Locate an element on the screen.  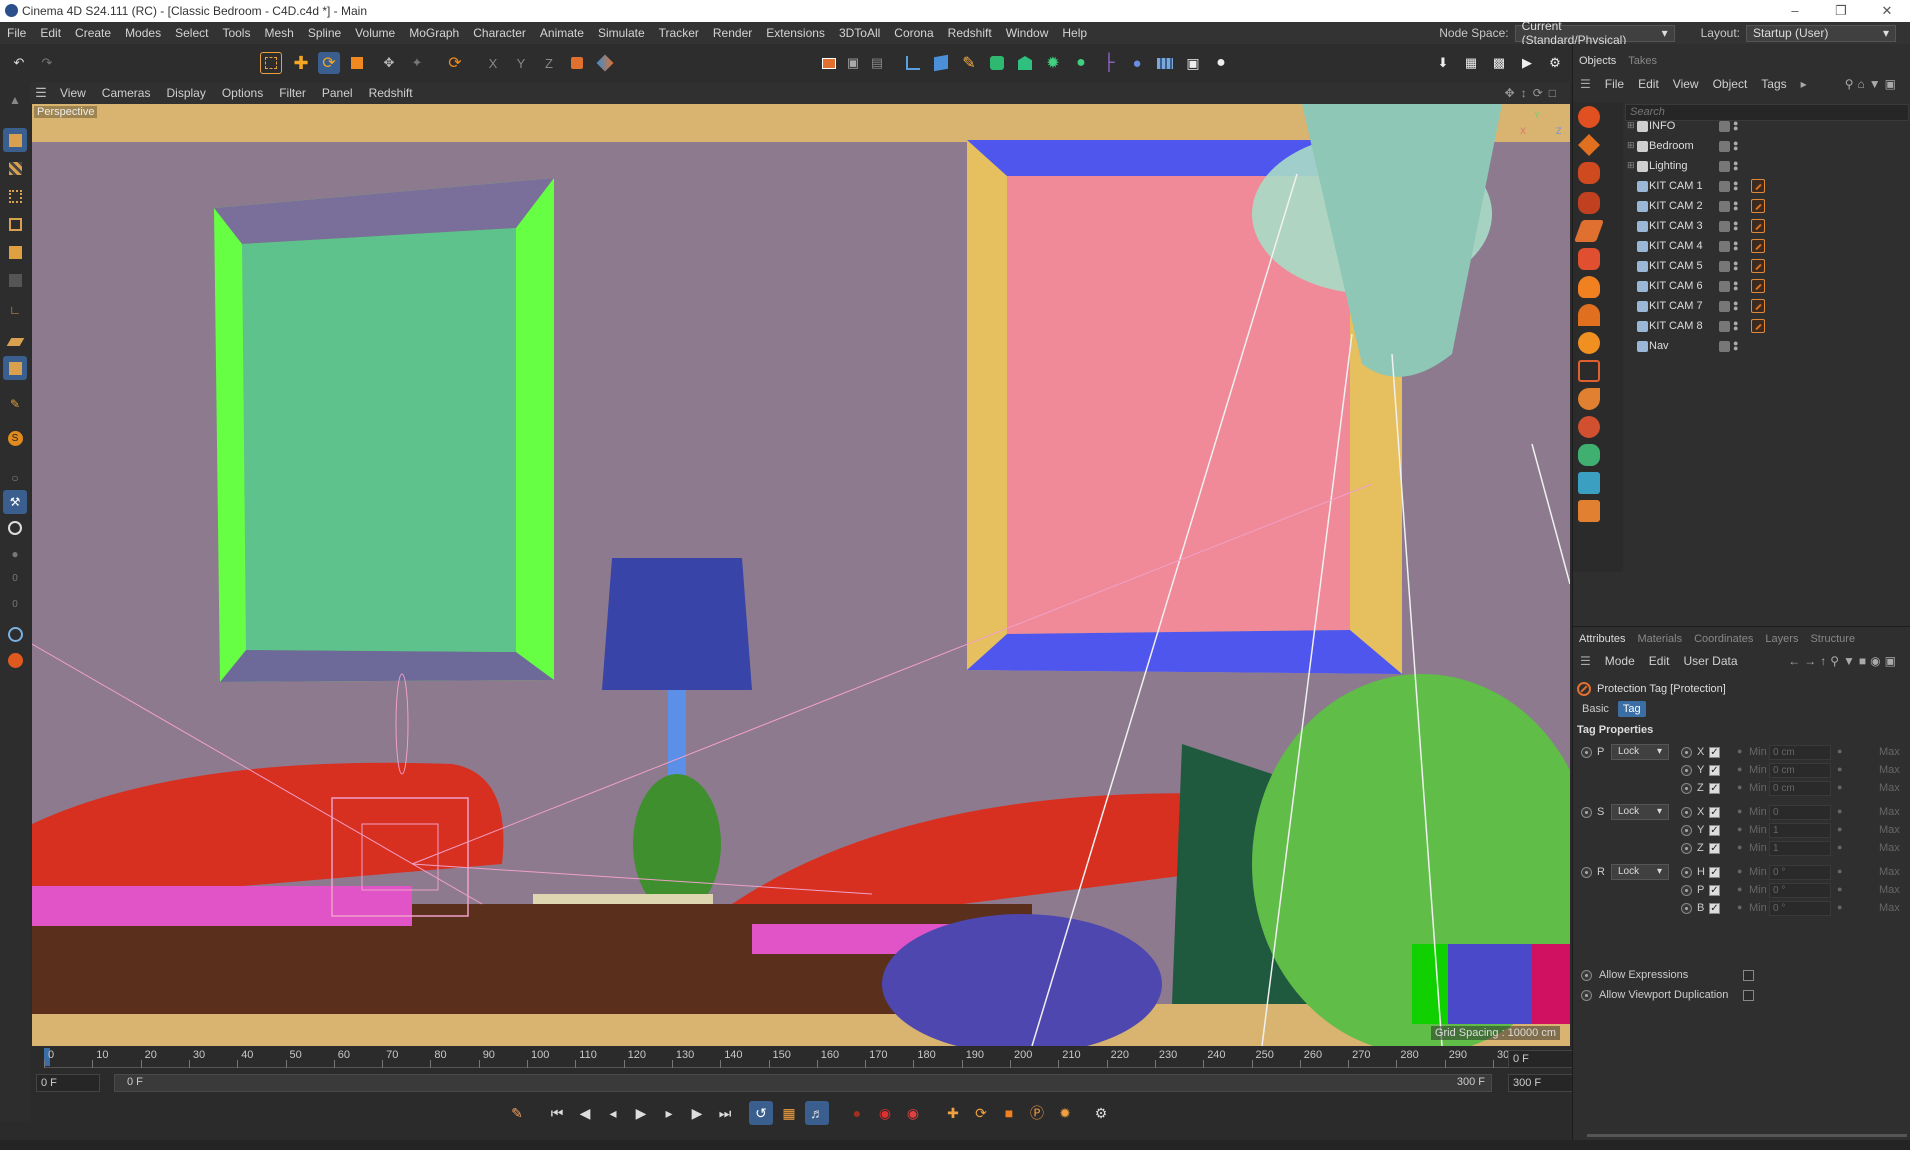
restore-icon: ❐ is located at coordinates (1841, 11).